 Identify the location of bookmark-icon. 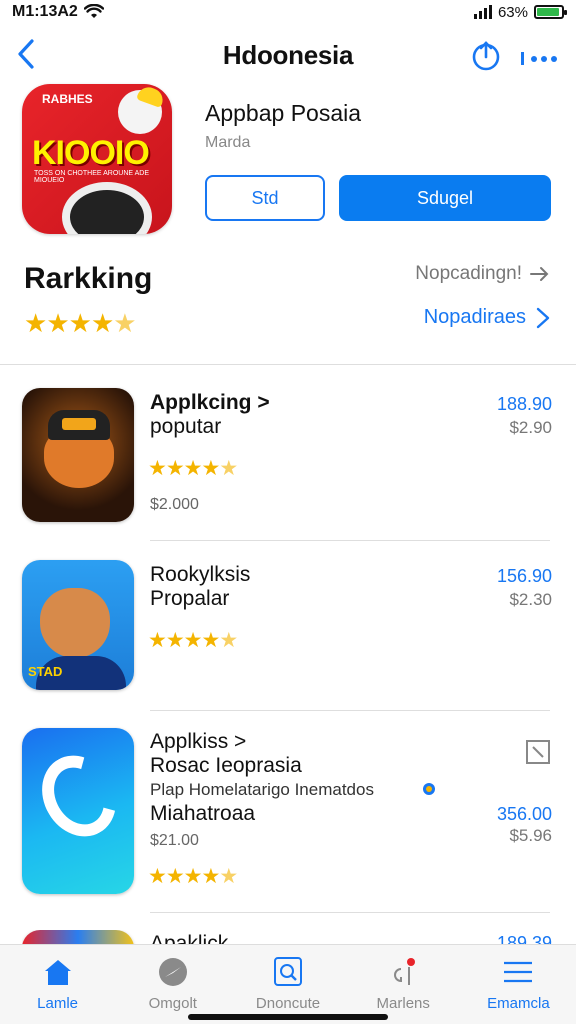
(538, 752).